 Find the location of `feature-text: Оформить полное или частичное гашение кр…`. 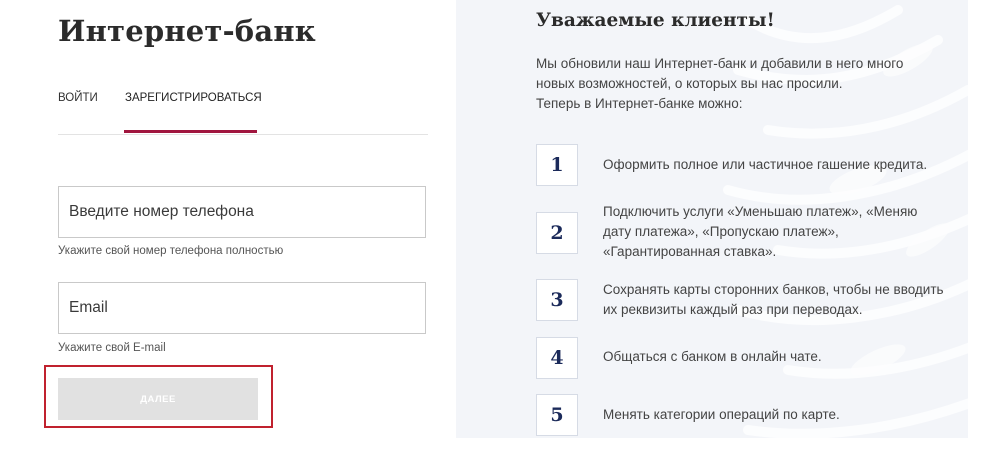

feature-text: Оформить полное или частичное гашение кр… is located at coordinates (788, 165).